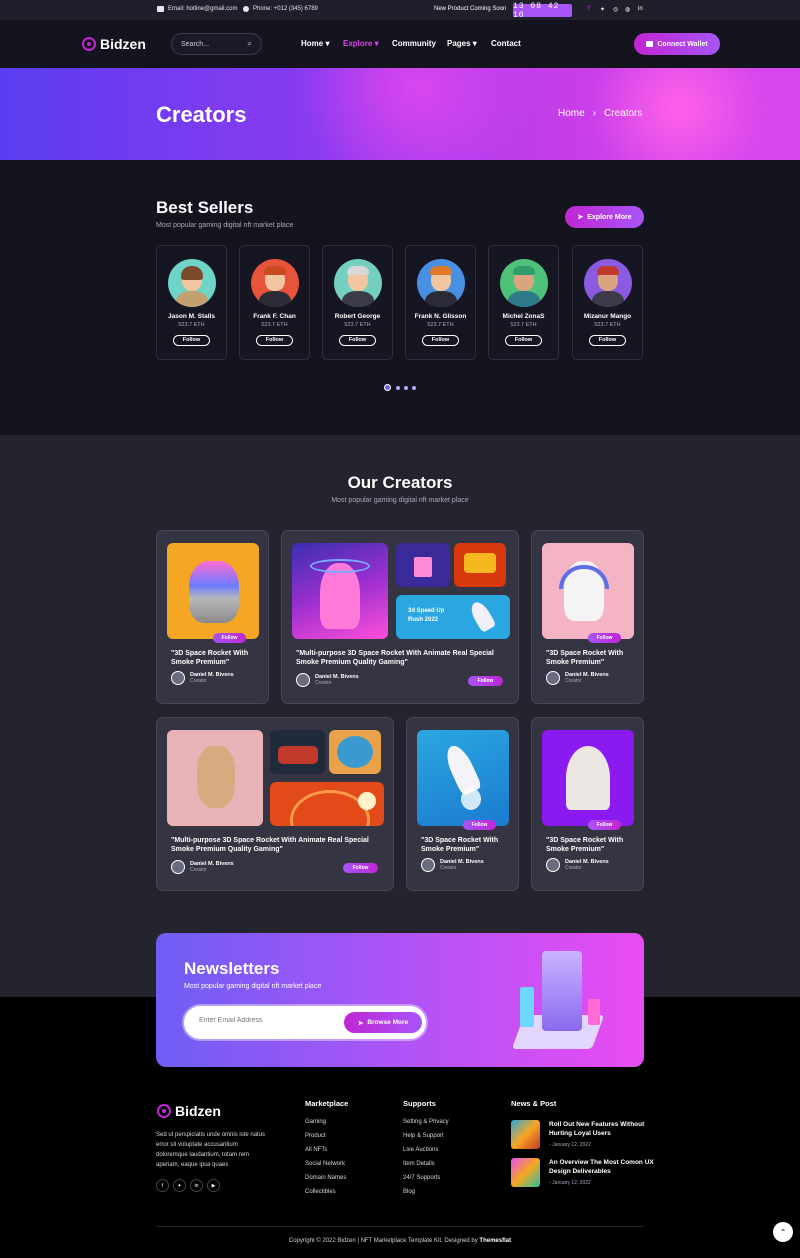 Image resolution: width=800 pixels, height=1258 pixels. Describe the element at coordinates (325, 1178) in the screenshot. I see `footer-link: Domain Names` at that location.